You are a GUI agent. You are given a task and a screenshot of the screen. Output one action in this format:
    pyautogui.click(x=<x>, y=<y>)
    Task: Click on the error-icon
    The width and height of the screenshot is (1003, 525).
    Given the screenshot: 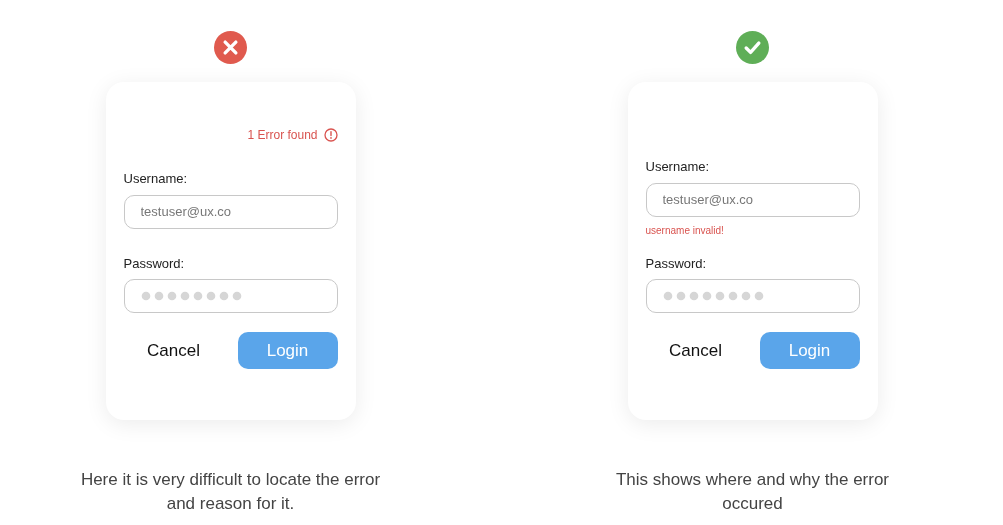 What is the action you would take?
    pyautogui.click(x=230, y=47)
    